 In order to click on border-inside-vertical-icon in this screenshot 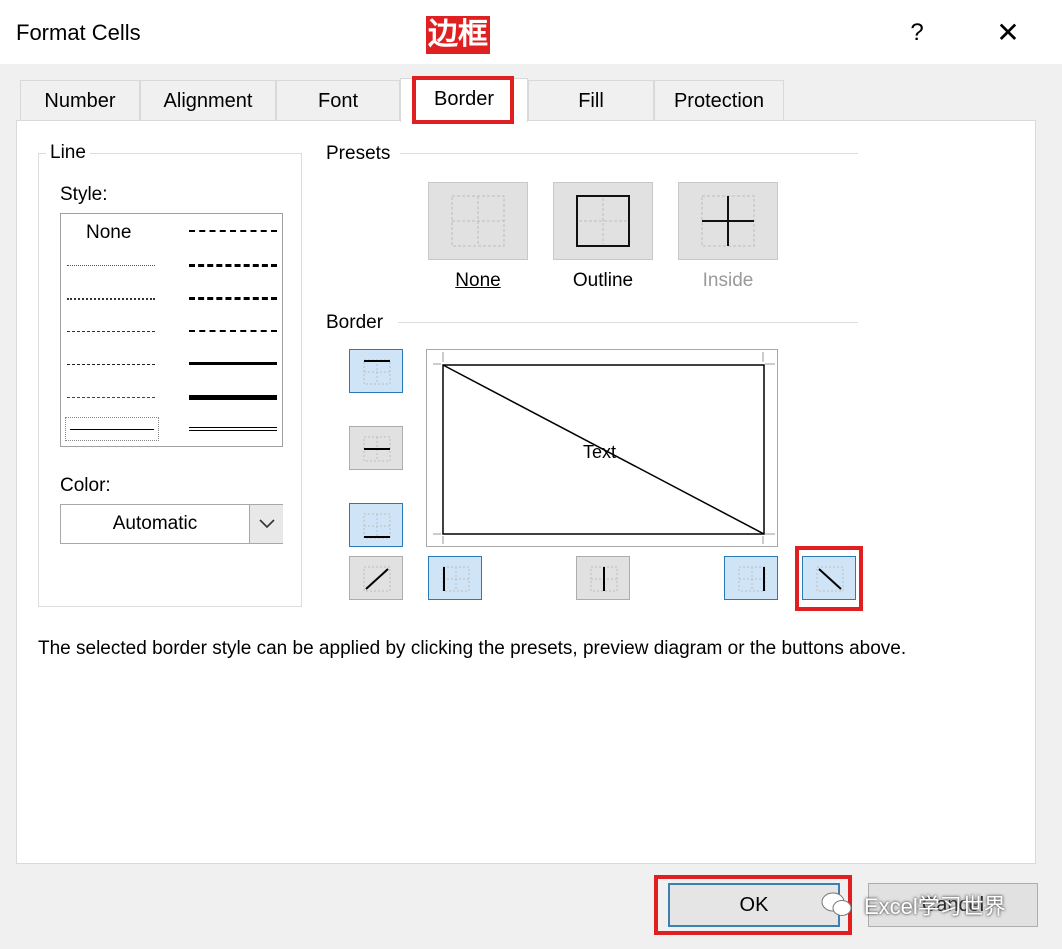, I will do `click(604, 579)`.